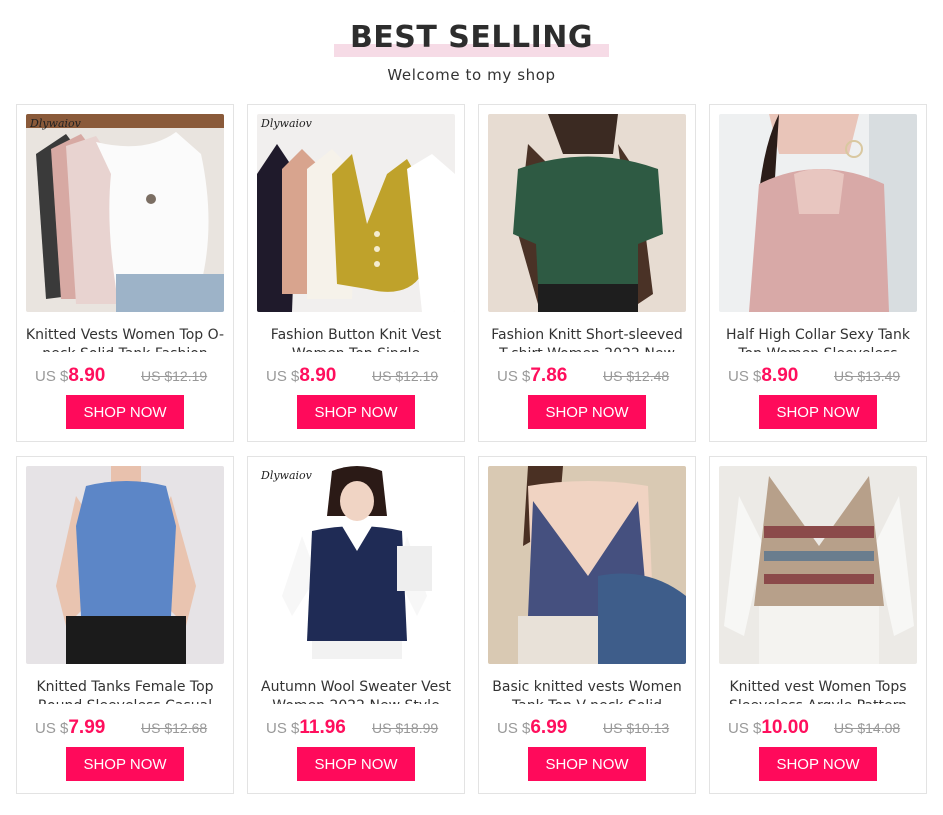 Image resolution: width=943 pixels, height=815 pixels. I want to click on section-header: BEST SELLING Welcome to my shop, so click(471, 50).